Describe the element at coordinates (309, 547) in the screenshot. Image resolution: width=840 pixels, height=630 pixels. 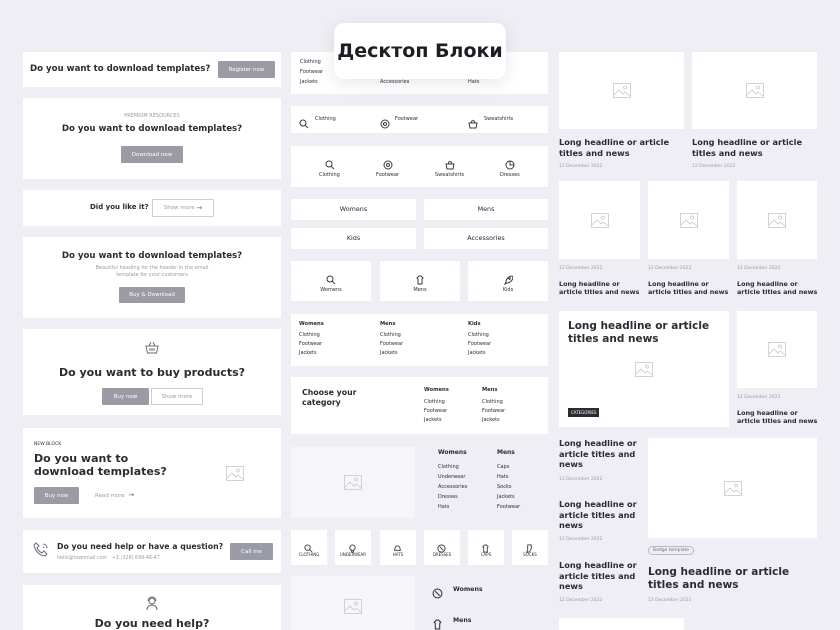
I see `small-tile-clothing: CLOTHING` at that location.